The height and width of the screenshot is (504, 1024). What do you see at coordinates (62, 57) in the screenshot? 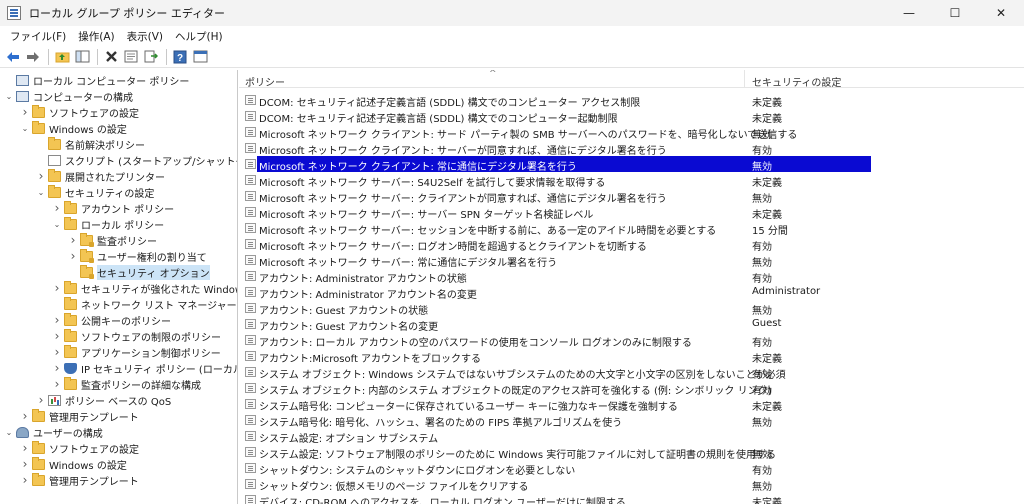
I see `up-folder-icon` at bounding box center [62, 57].